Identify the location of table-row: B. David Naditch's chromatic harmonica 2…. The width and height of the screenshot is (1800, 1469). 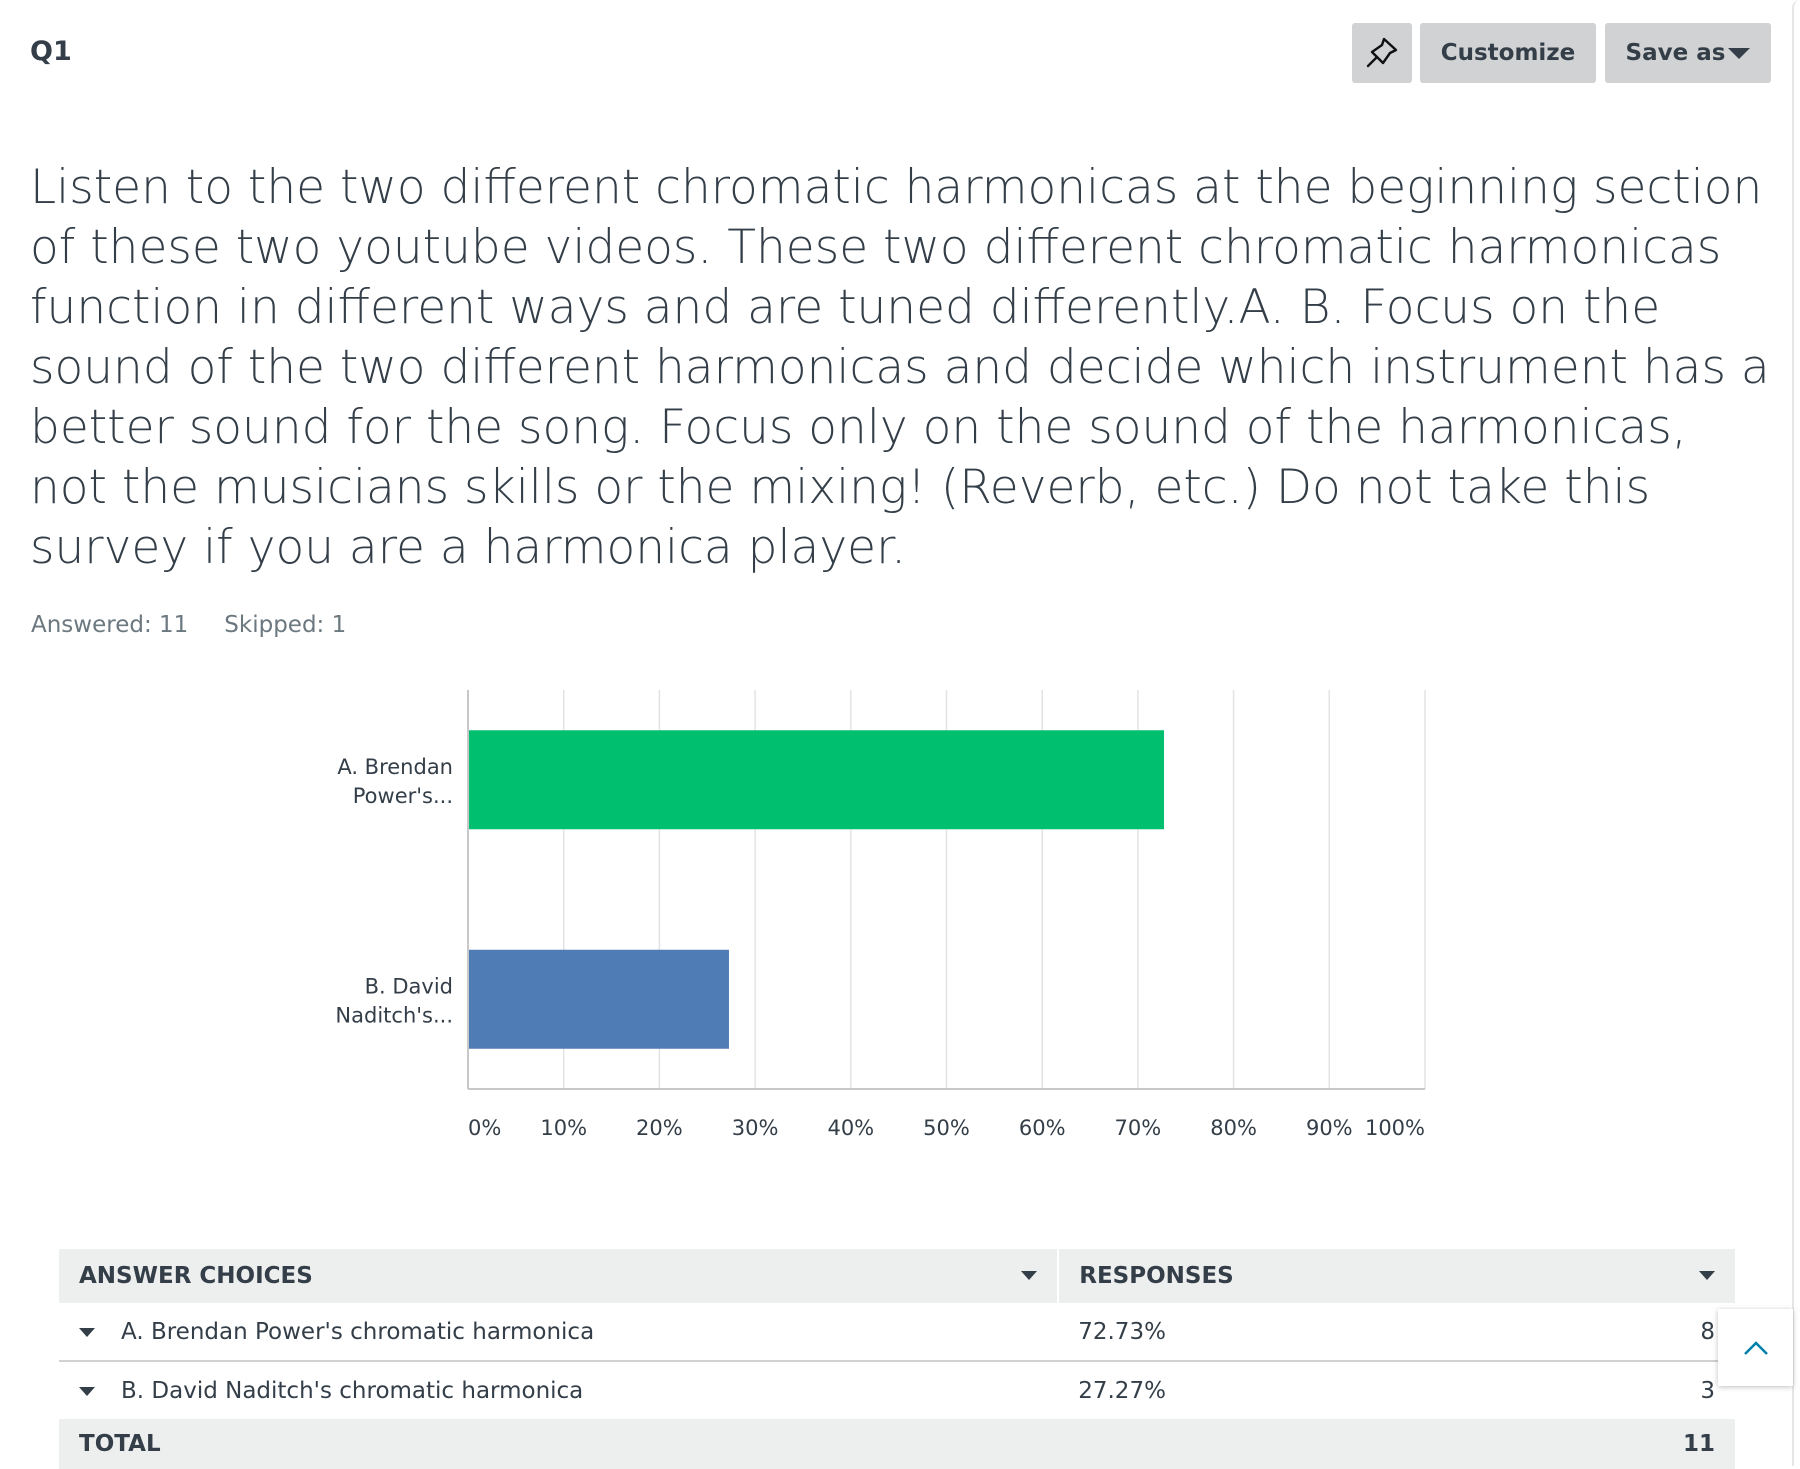
(897, 1390).